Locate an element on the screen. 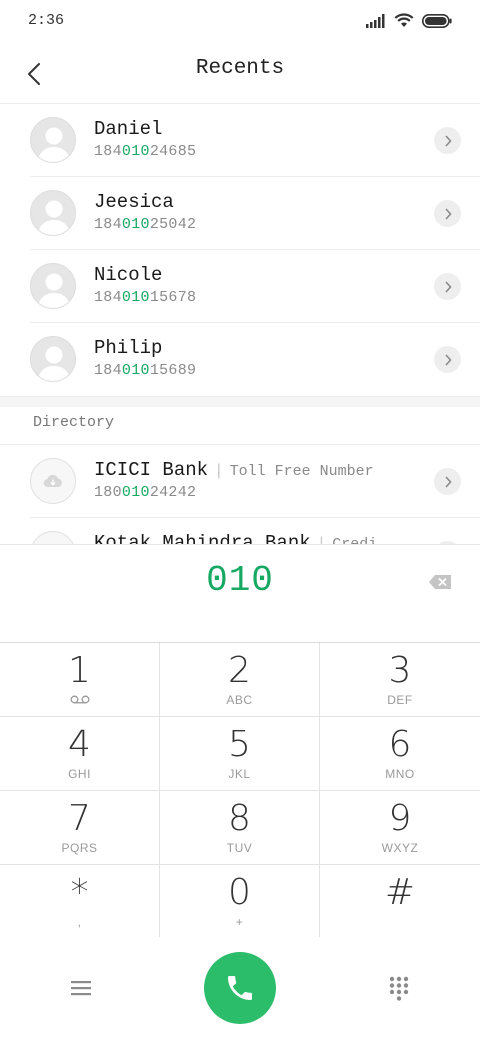 The height and width of the screenshot is (1040, 480). phone-icon is located at coordinates (240, 988).